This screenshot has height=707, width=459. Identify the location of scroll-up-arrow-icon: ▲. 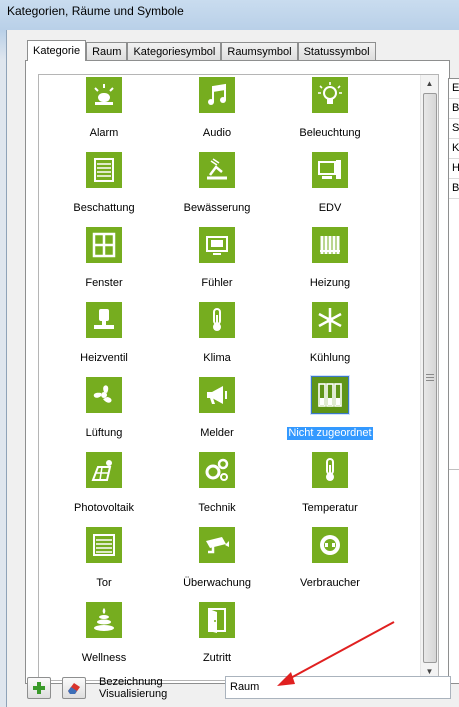
(429, 83).